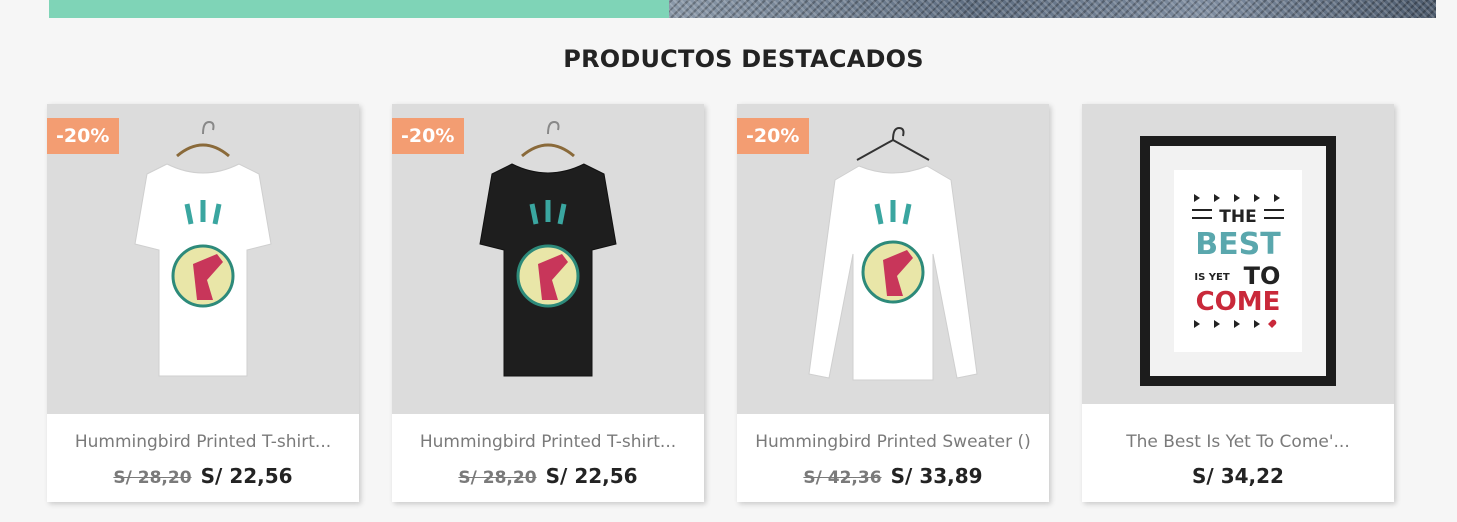  I want to click on poster-text-best: BEST, so click(1238, 244).